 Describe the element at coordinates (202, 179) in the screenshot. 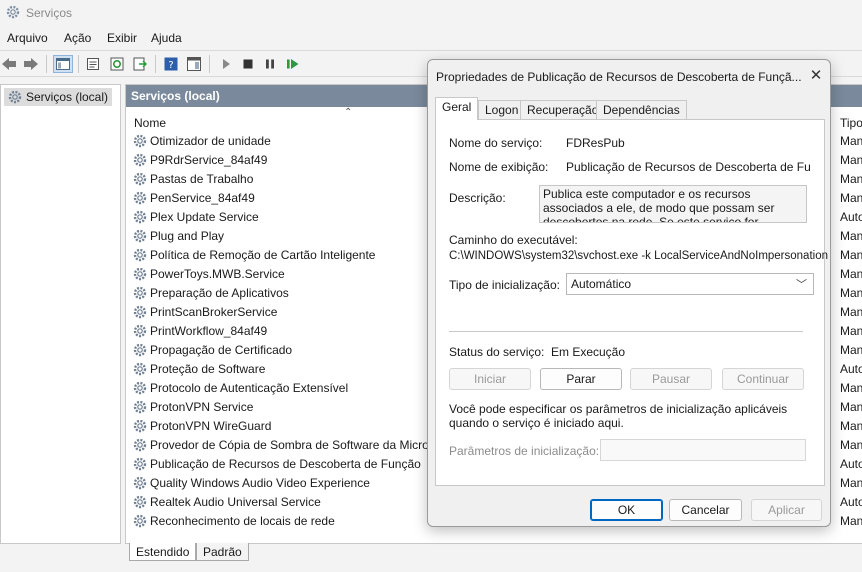

I see `service-name-cell: Pastas de Trabalho` at that location.